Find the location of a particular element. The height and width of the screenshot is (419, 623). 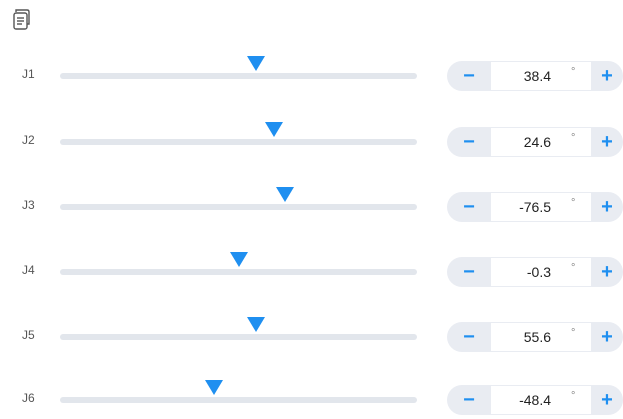

joint-angle-stepper: − -48.4 ° + is located at coordinates (535, 400).